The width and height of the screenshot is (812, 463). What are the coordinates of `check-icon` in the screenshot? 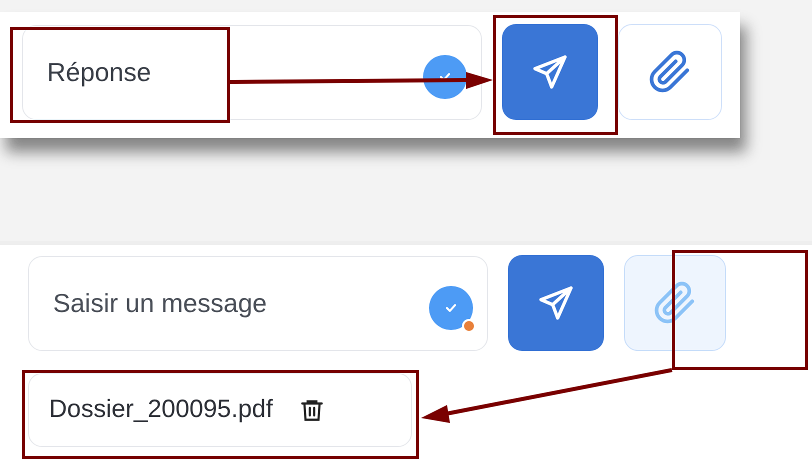 It's located at (451, 308).